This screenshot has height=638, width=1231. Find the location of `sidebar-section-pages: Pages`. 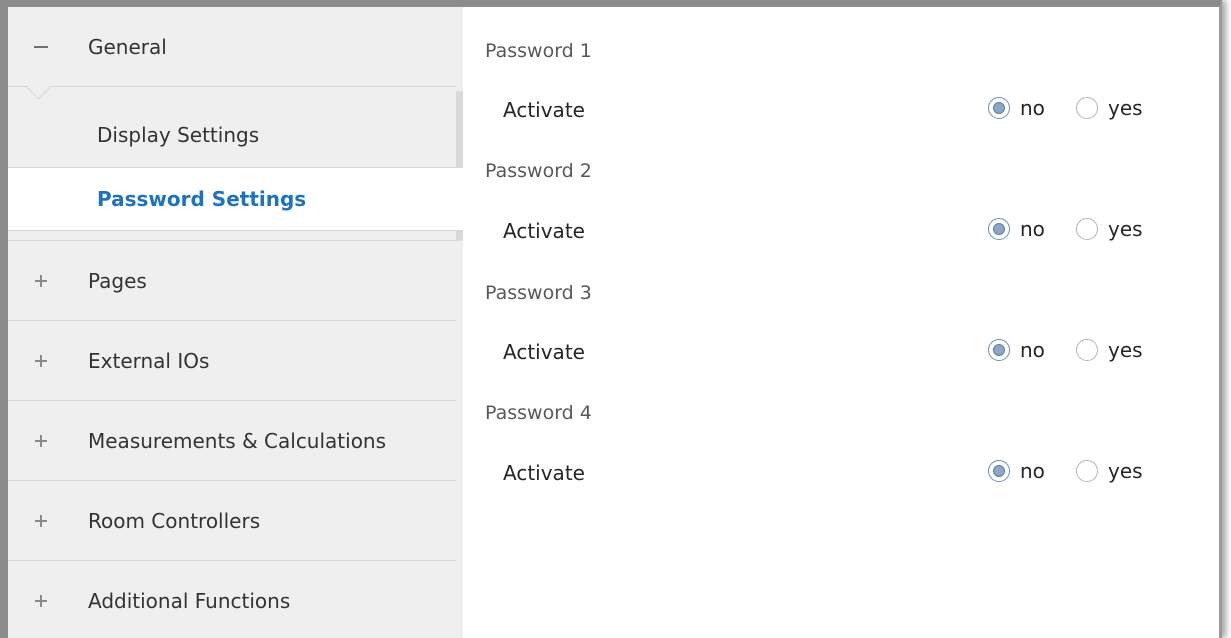

sidebar-section-pages: Pages is located at coordinates (232, 281).